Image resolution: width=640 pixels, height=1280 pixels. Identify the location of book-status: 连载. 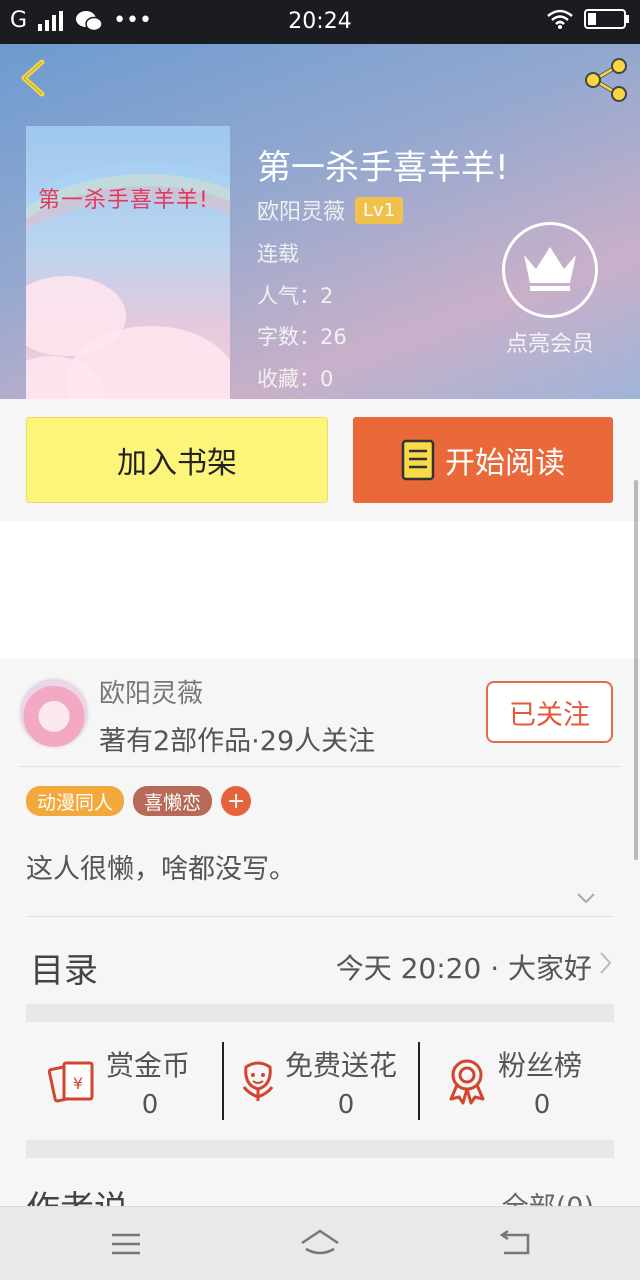
(278, 254).